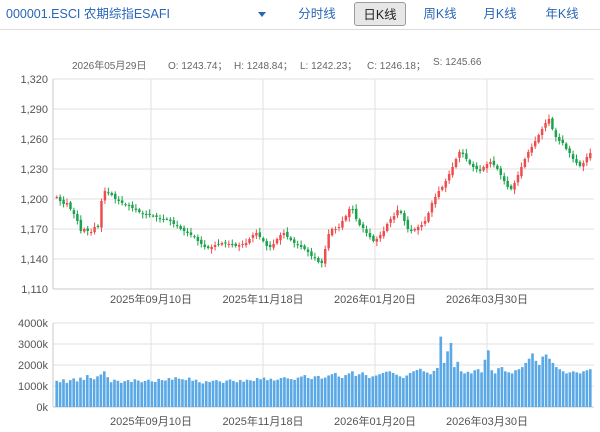  Describe the element at coordinates (34, 170) in the screenshot. I see `price-tick-label: 1,230` at that location.